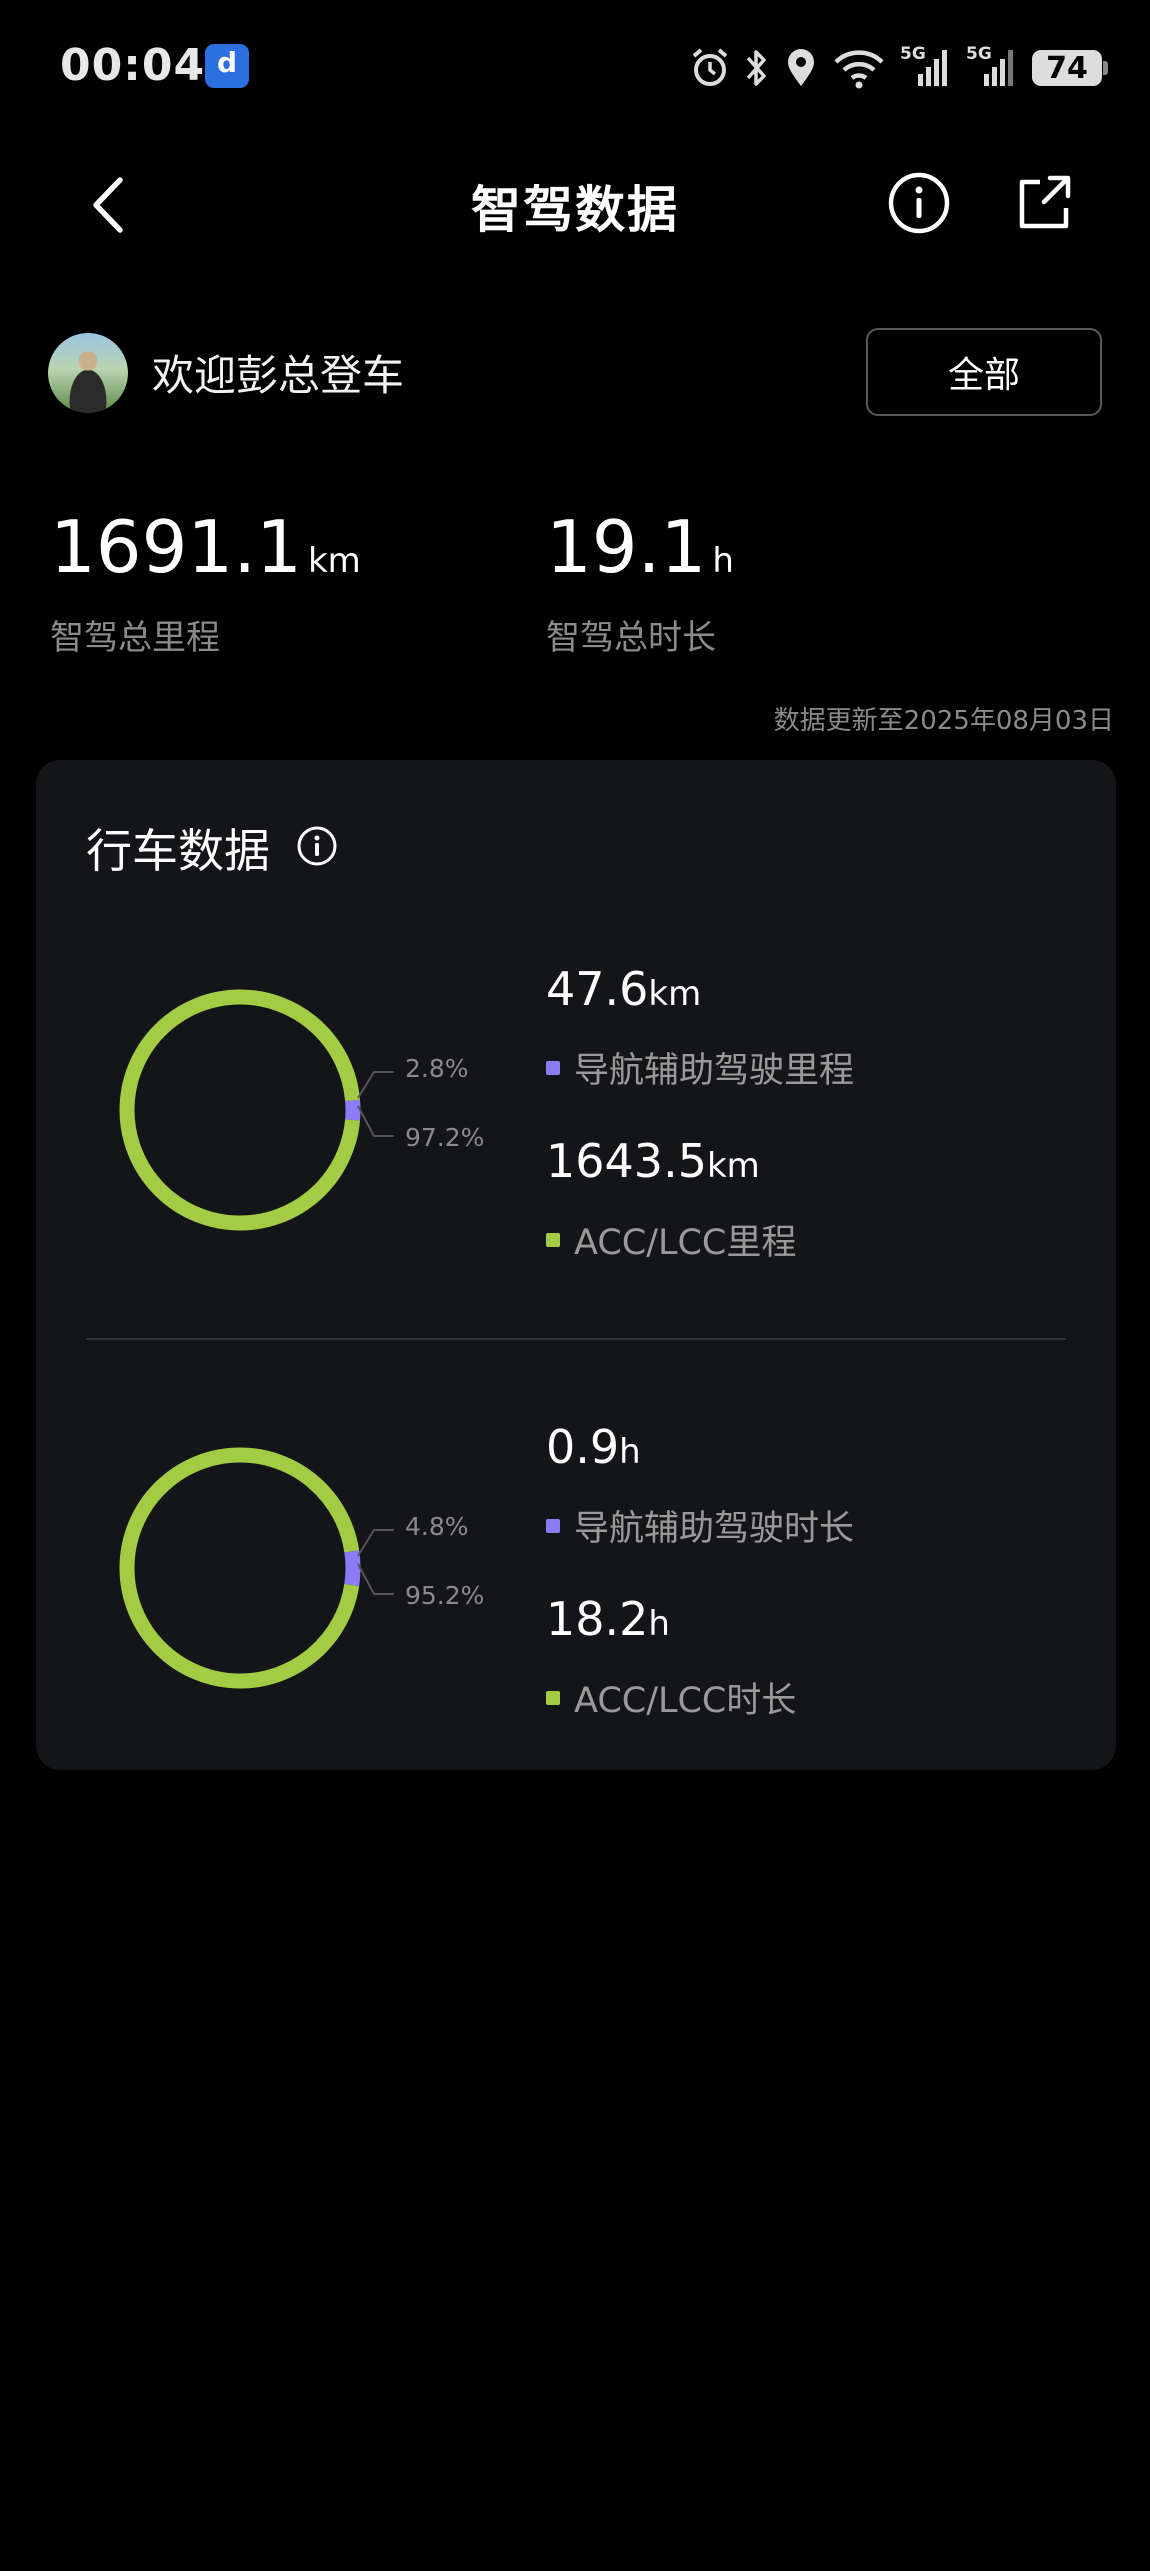 This screenshot has height=2571, width=1150. I want to click on nav-duration-metric: 0.9h, so click(593, 1447).